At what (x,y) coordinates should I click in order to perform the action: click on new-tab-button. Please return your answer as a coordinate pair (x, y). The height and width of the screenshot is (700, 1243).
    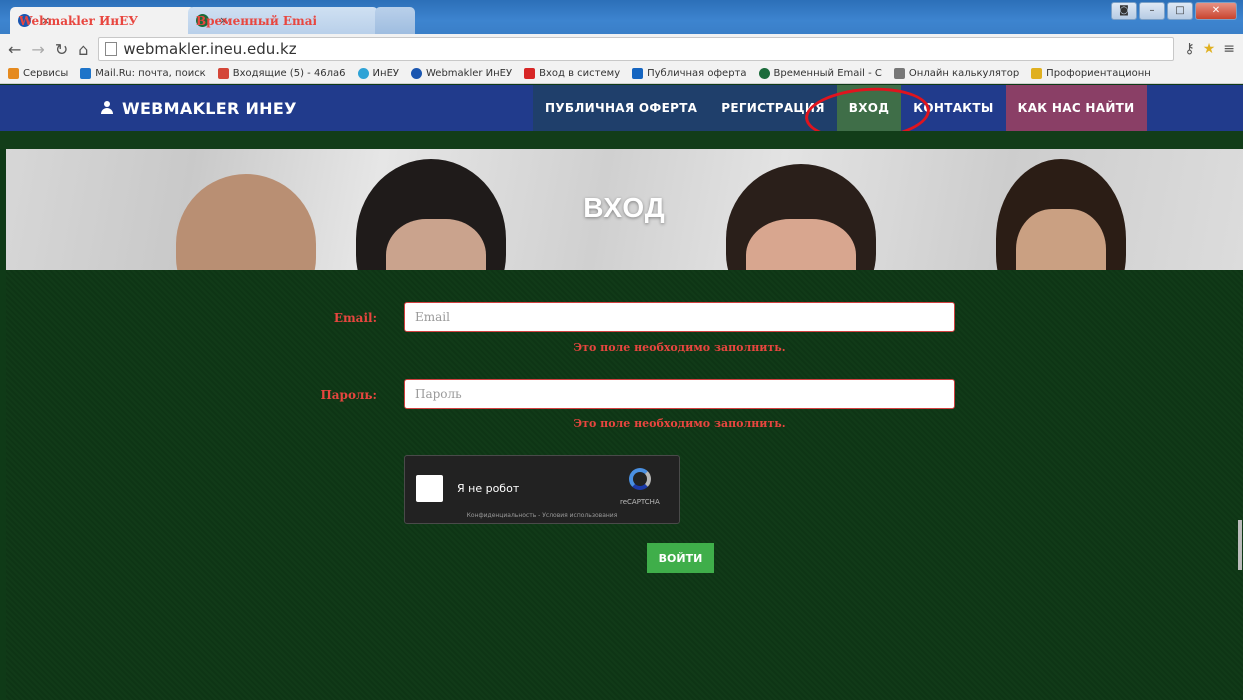
    Looking at the image, I should click on (395, 20).